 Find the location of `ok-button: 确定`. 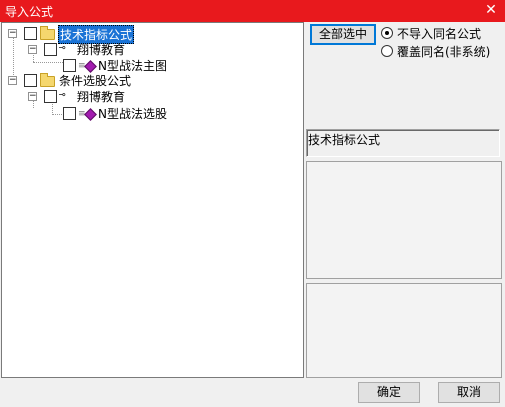

ok-button: 确定 is located at coordinates (389, 392).